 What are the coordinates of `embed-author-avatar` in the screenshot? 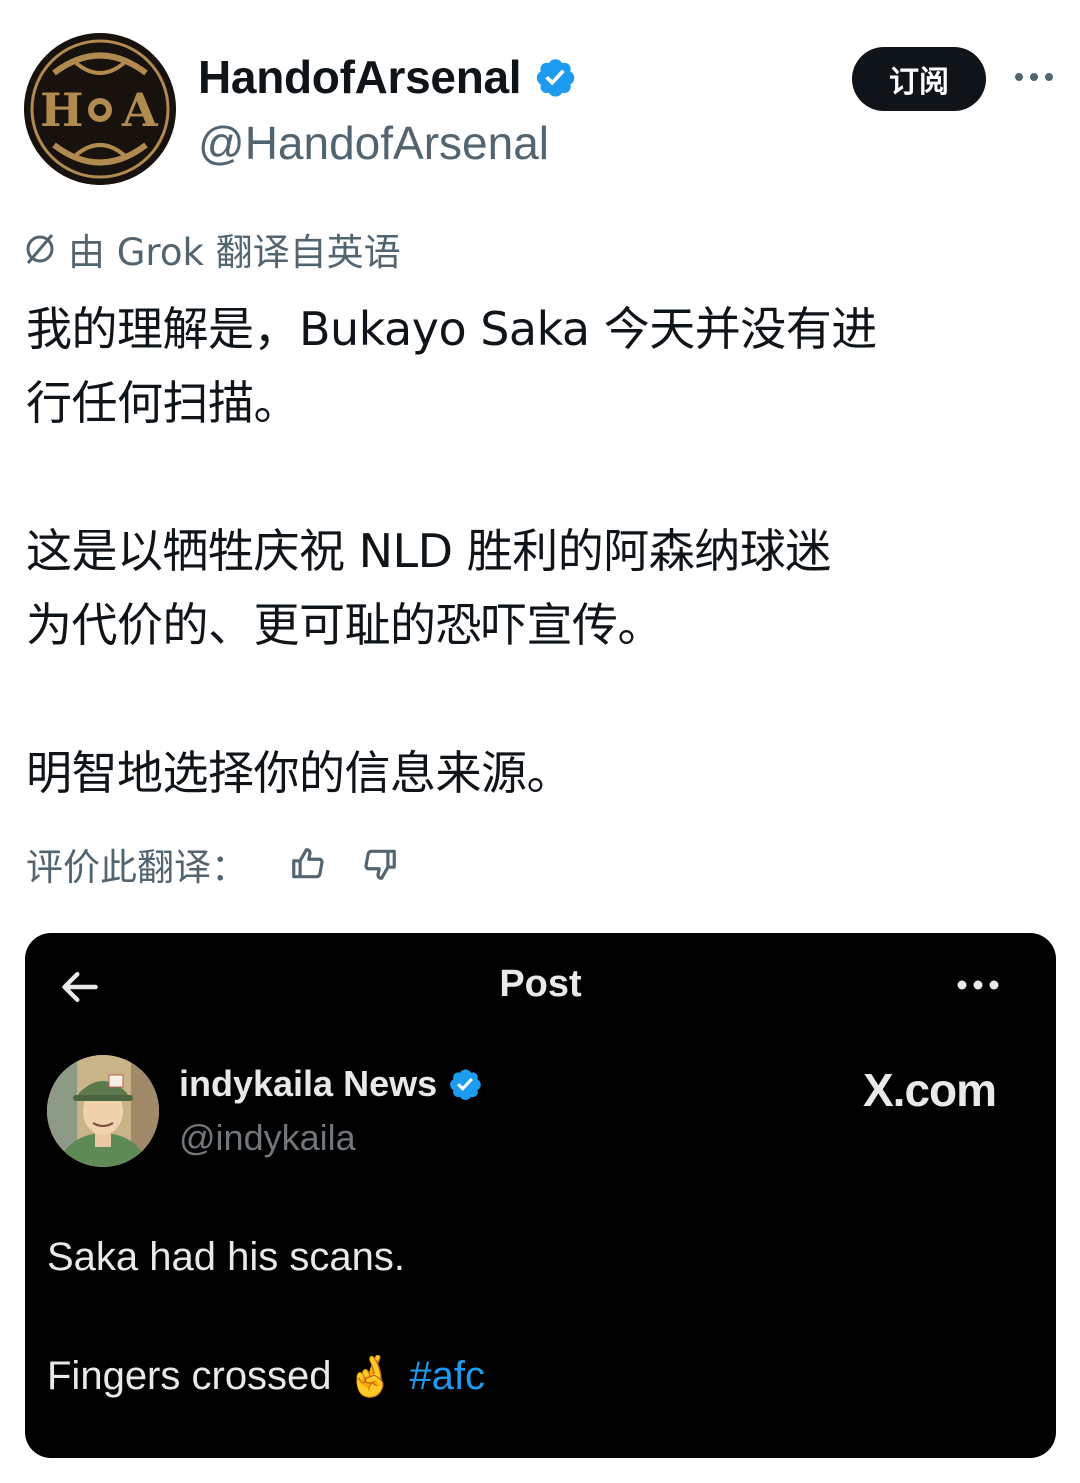 It's located at (103, 1111).